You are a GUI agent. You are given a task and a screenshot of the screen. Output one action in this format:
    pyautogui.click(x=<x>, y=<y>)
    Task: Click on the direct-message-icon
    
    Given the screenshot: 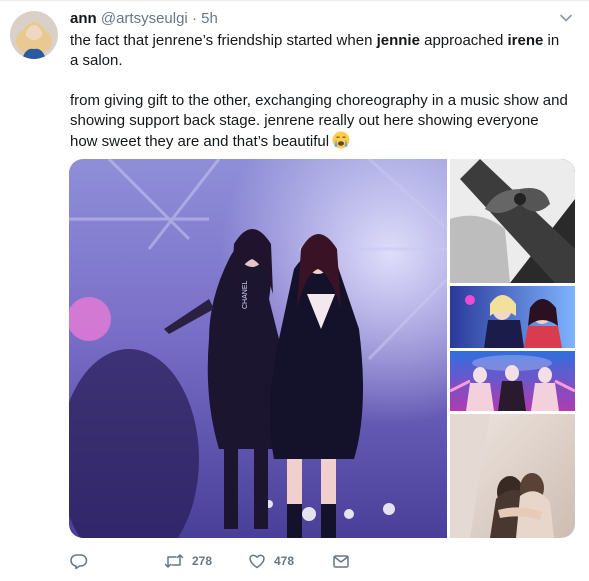 What is the action you would take?
    pyautogui.click(x=341, y=561)
    